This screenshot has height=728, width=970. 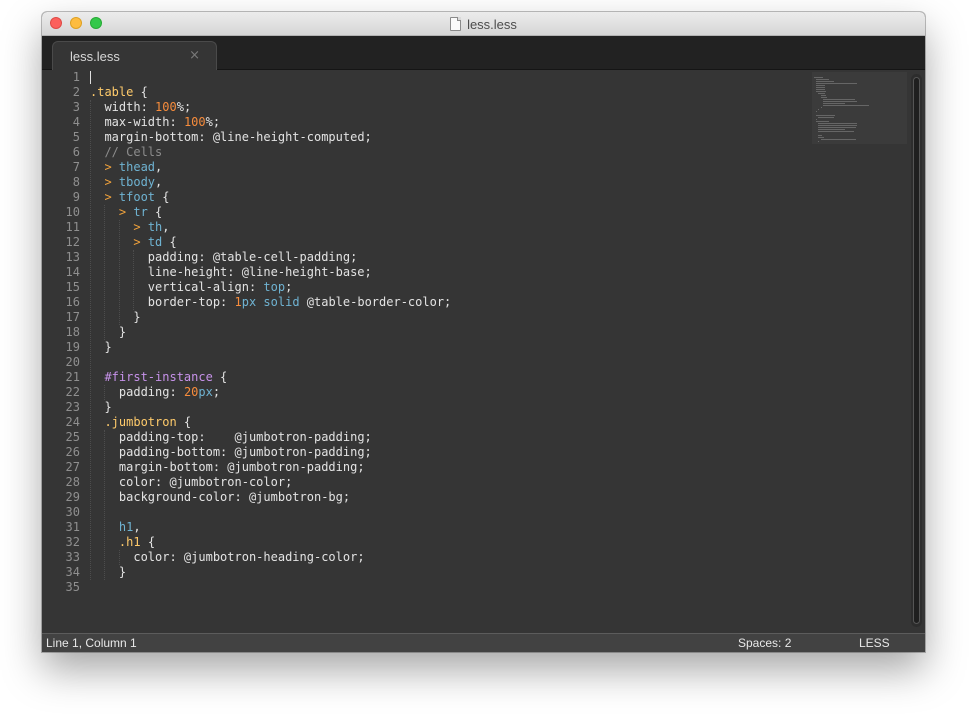 What do you see at coordinates (457, 197) in the screenshot?
I see `code-line: > tfoot {` at bounding box center [457, 197].